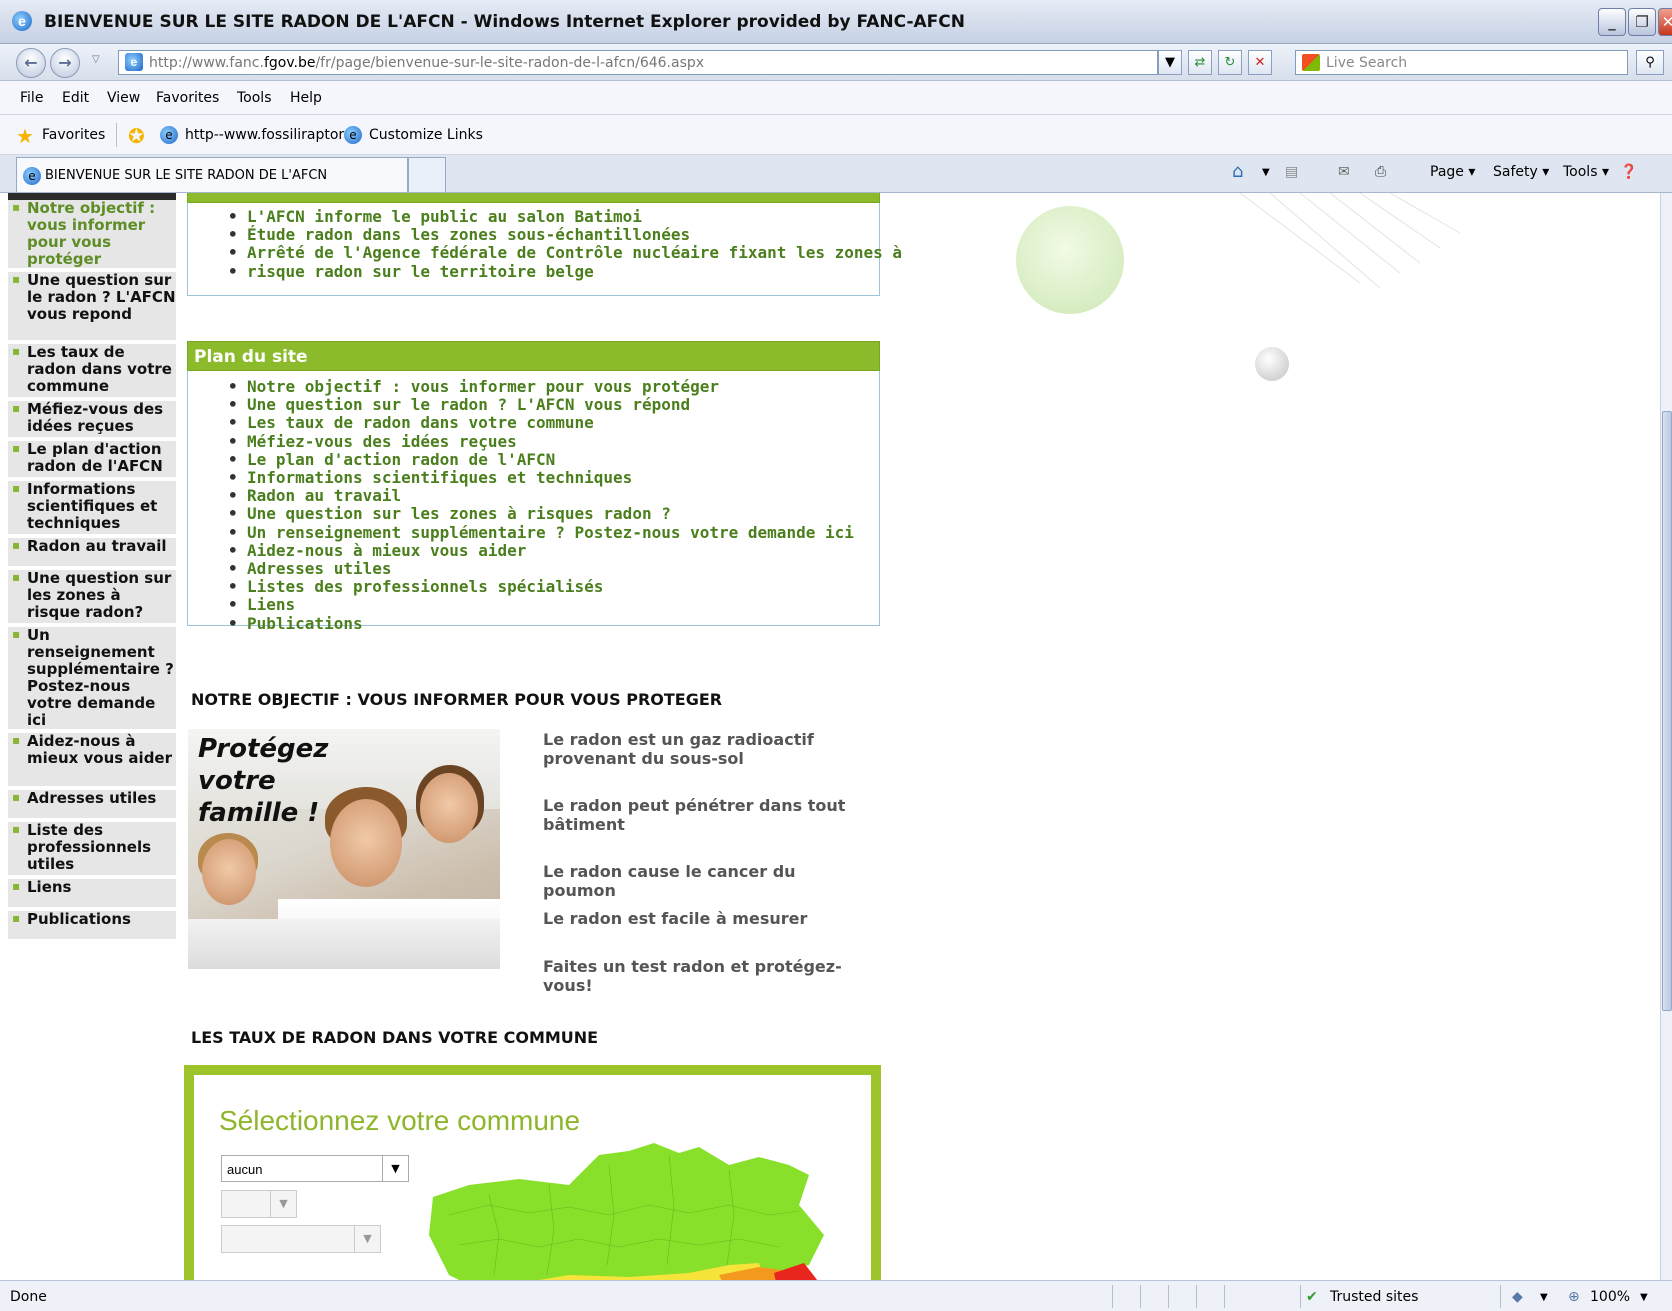 The image size is (1672, 1311). Describe the element at coordinates (92, 460) in the screenshot. I see `sidebar-item-plan: ▪ Le plan d'action radon de l'AFCN` at that location.